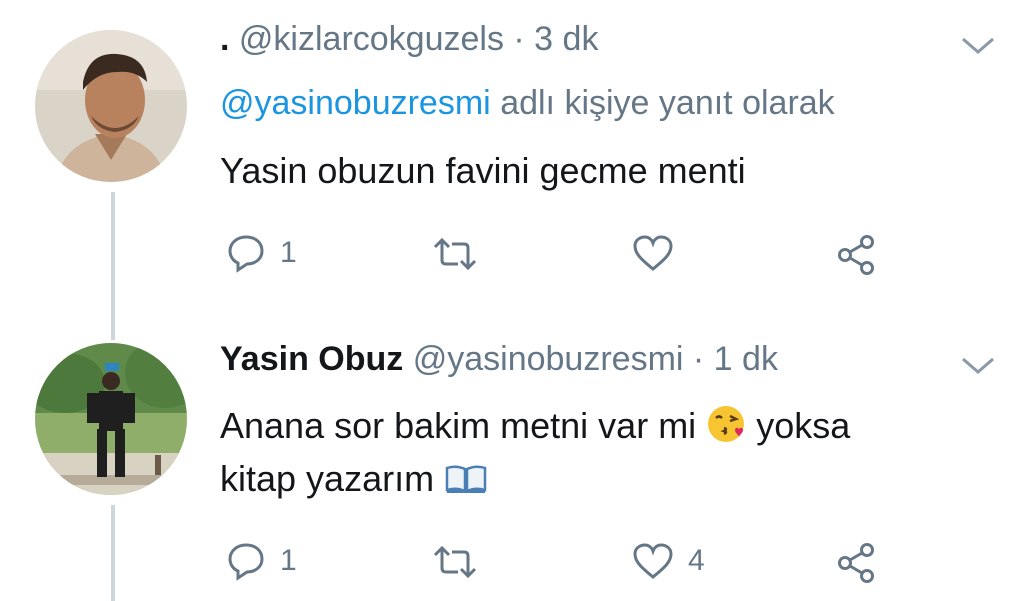 The image size is (1024, 601). I want to click on open-book-emoji, so click(466, 479).